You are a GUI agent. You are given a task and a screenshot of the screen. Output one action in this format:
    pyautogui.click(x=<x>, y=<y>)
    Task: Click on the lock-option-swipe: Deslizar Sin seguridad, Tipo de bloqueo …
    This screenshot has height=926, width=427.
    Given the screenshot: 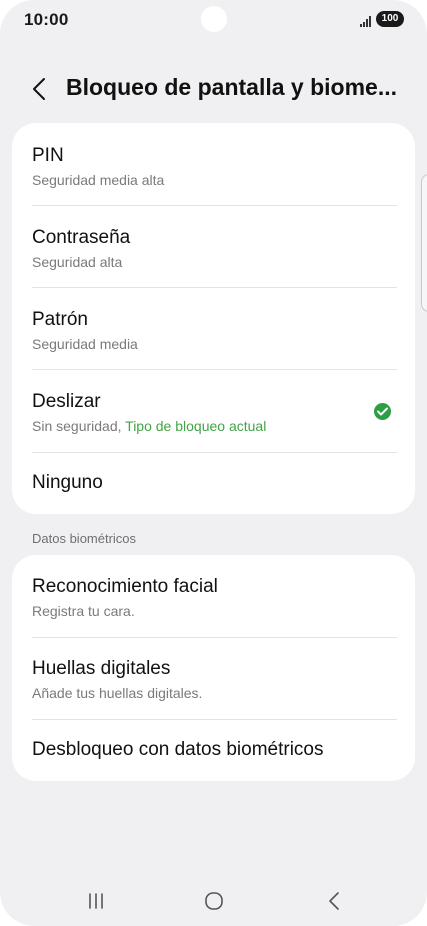 What is the action you would take?
    pyautogui.click(x=213, y=413)
    